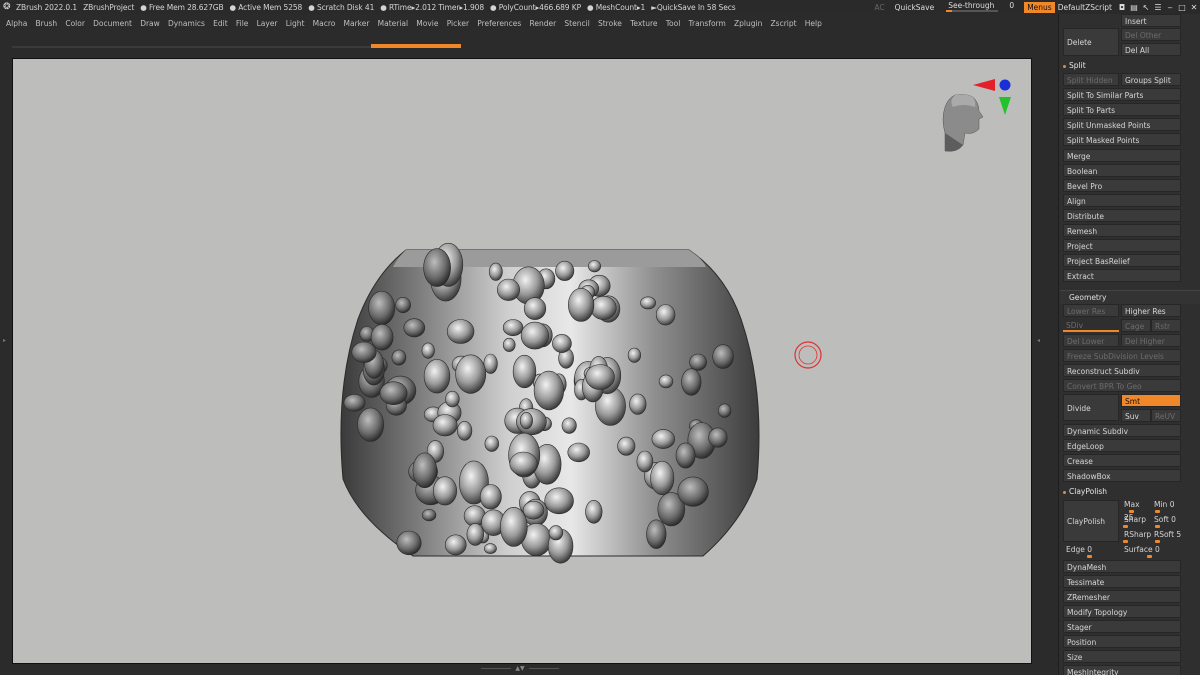  What do you see at coordinates (1122, 7) in the screenshot?
I see `help-icon: ◘` at bounding box center [1122, 7].